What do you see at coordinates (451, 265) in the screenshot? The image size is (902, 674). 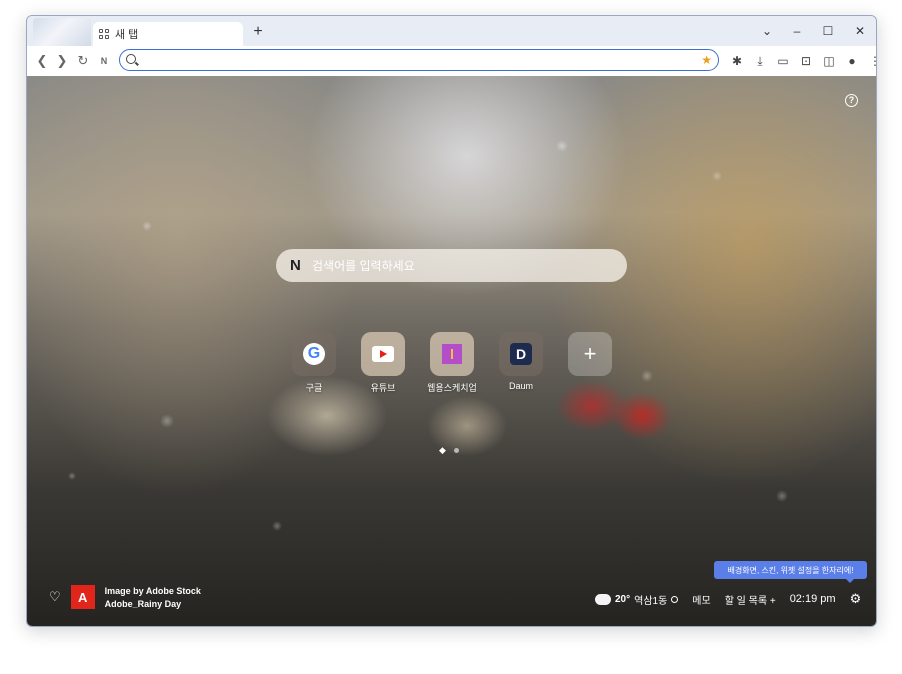 I see `search-input: N 검색어를 입력하세요` at bounding box center [451, 265].